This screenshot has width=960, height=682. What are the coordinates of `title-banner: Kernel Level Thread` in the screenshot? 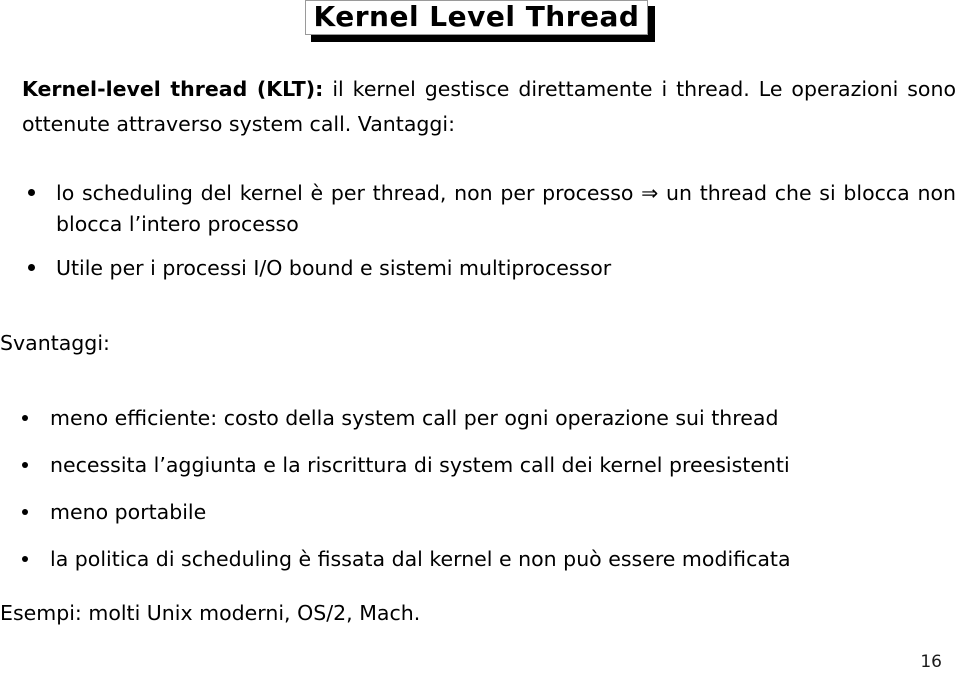 It's located at (480, 23).